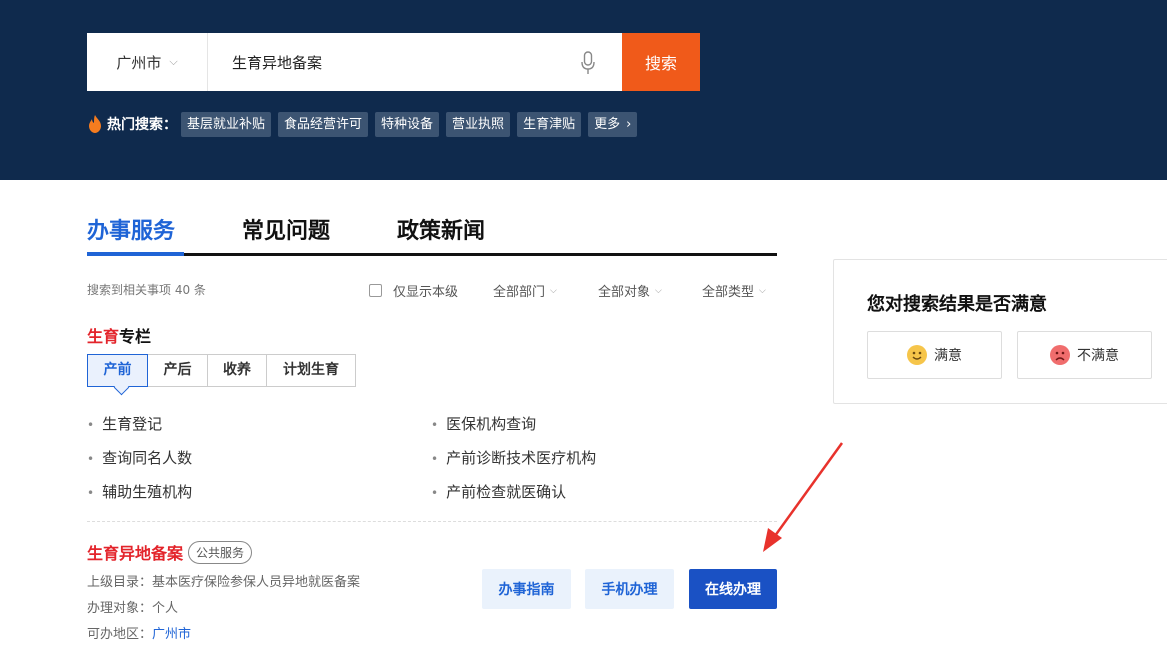  I want to click on annotation-arrow-icon, so click(803, 497).